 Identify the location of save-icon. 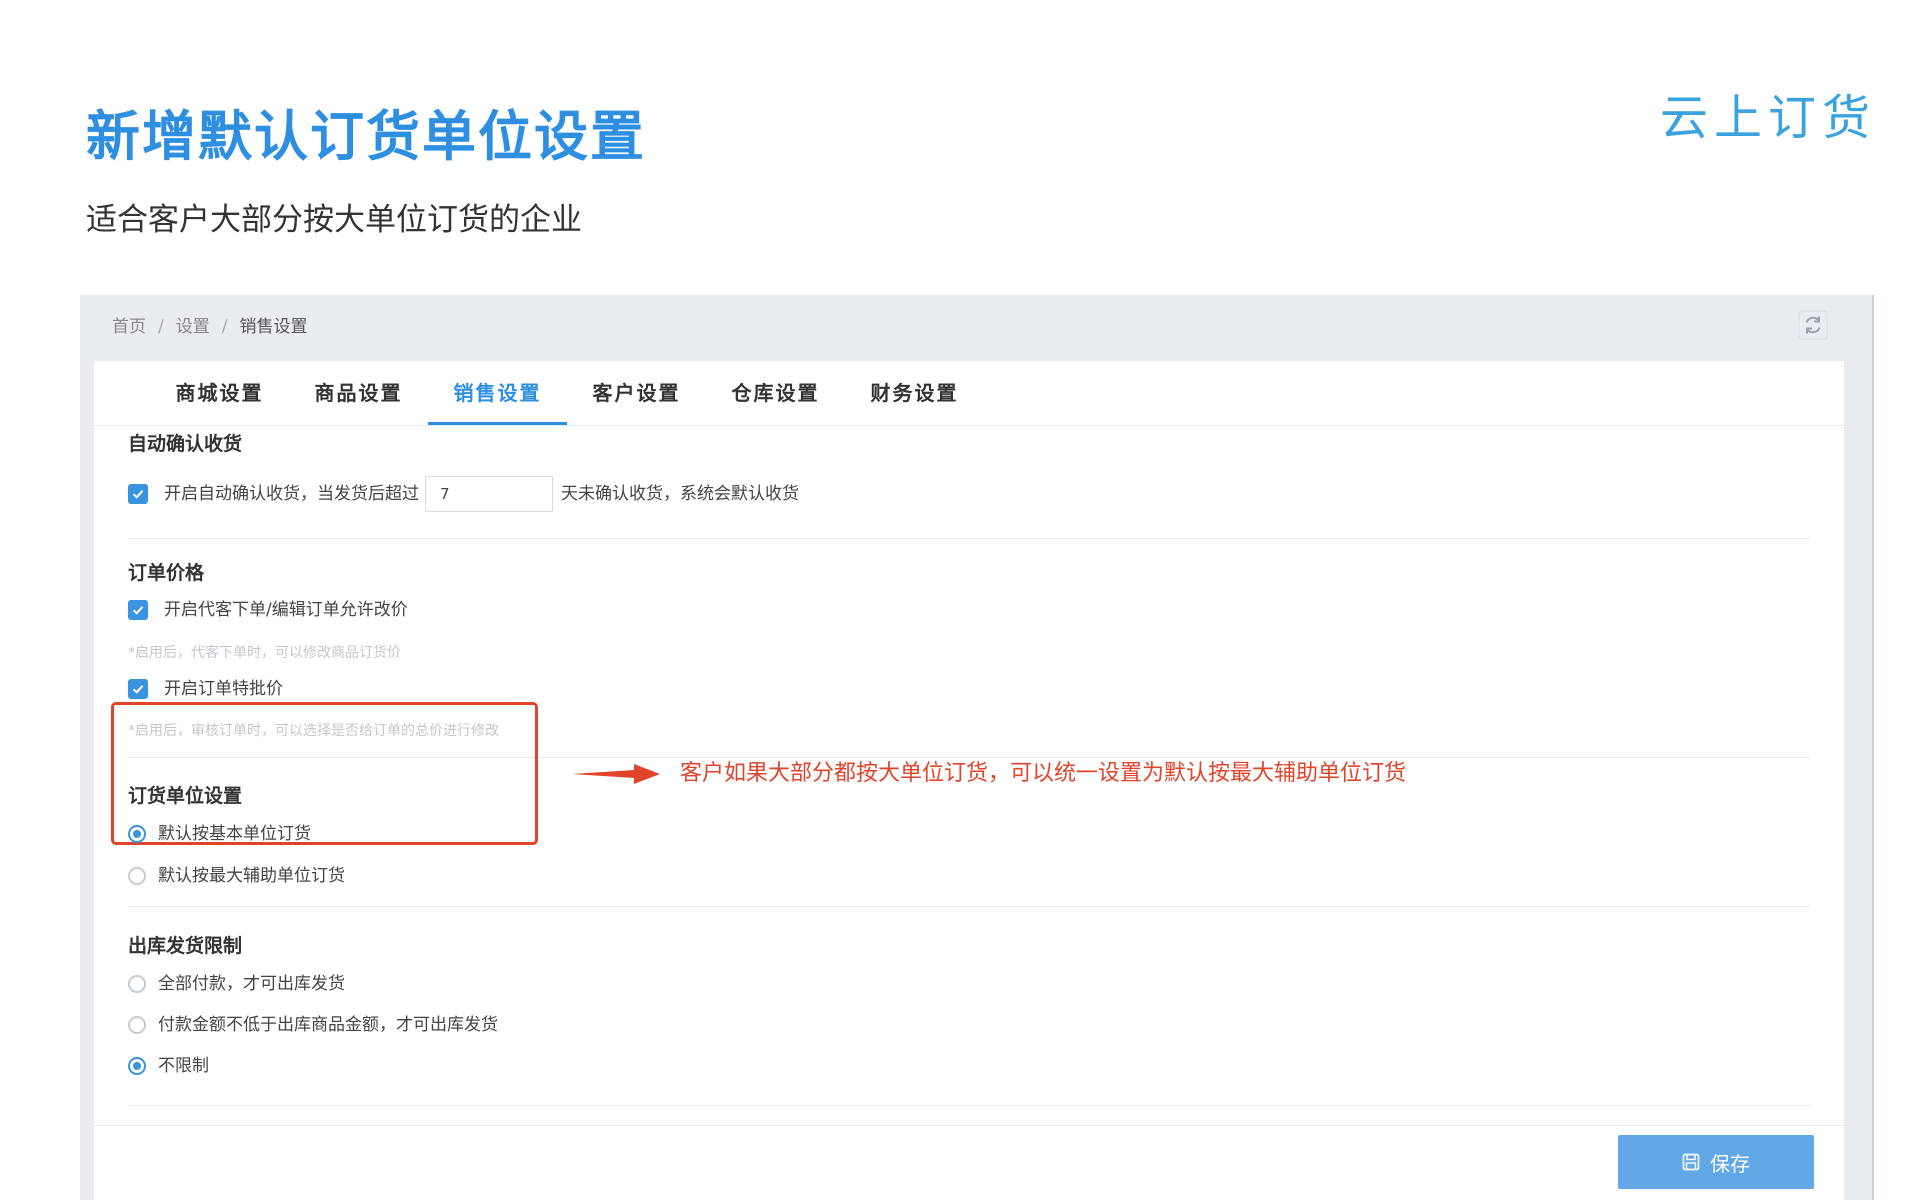
(1691, 1162).